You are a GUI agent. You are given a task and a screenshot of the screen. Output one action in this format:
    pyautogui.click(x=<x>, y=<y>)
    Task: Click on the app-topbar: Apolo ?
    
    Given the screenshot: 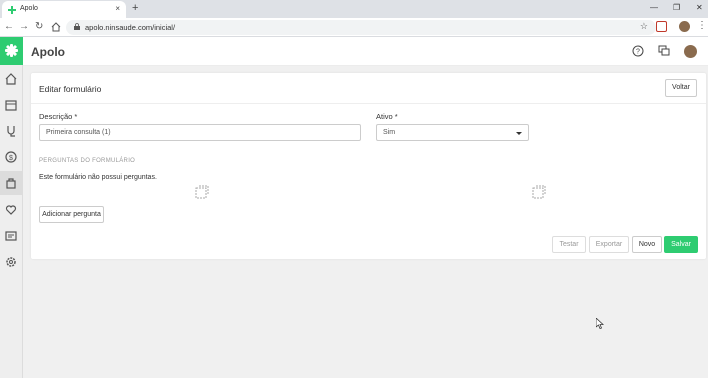 What is the action you would take?
    pyautogui.click(x=365, y=51)
    